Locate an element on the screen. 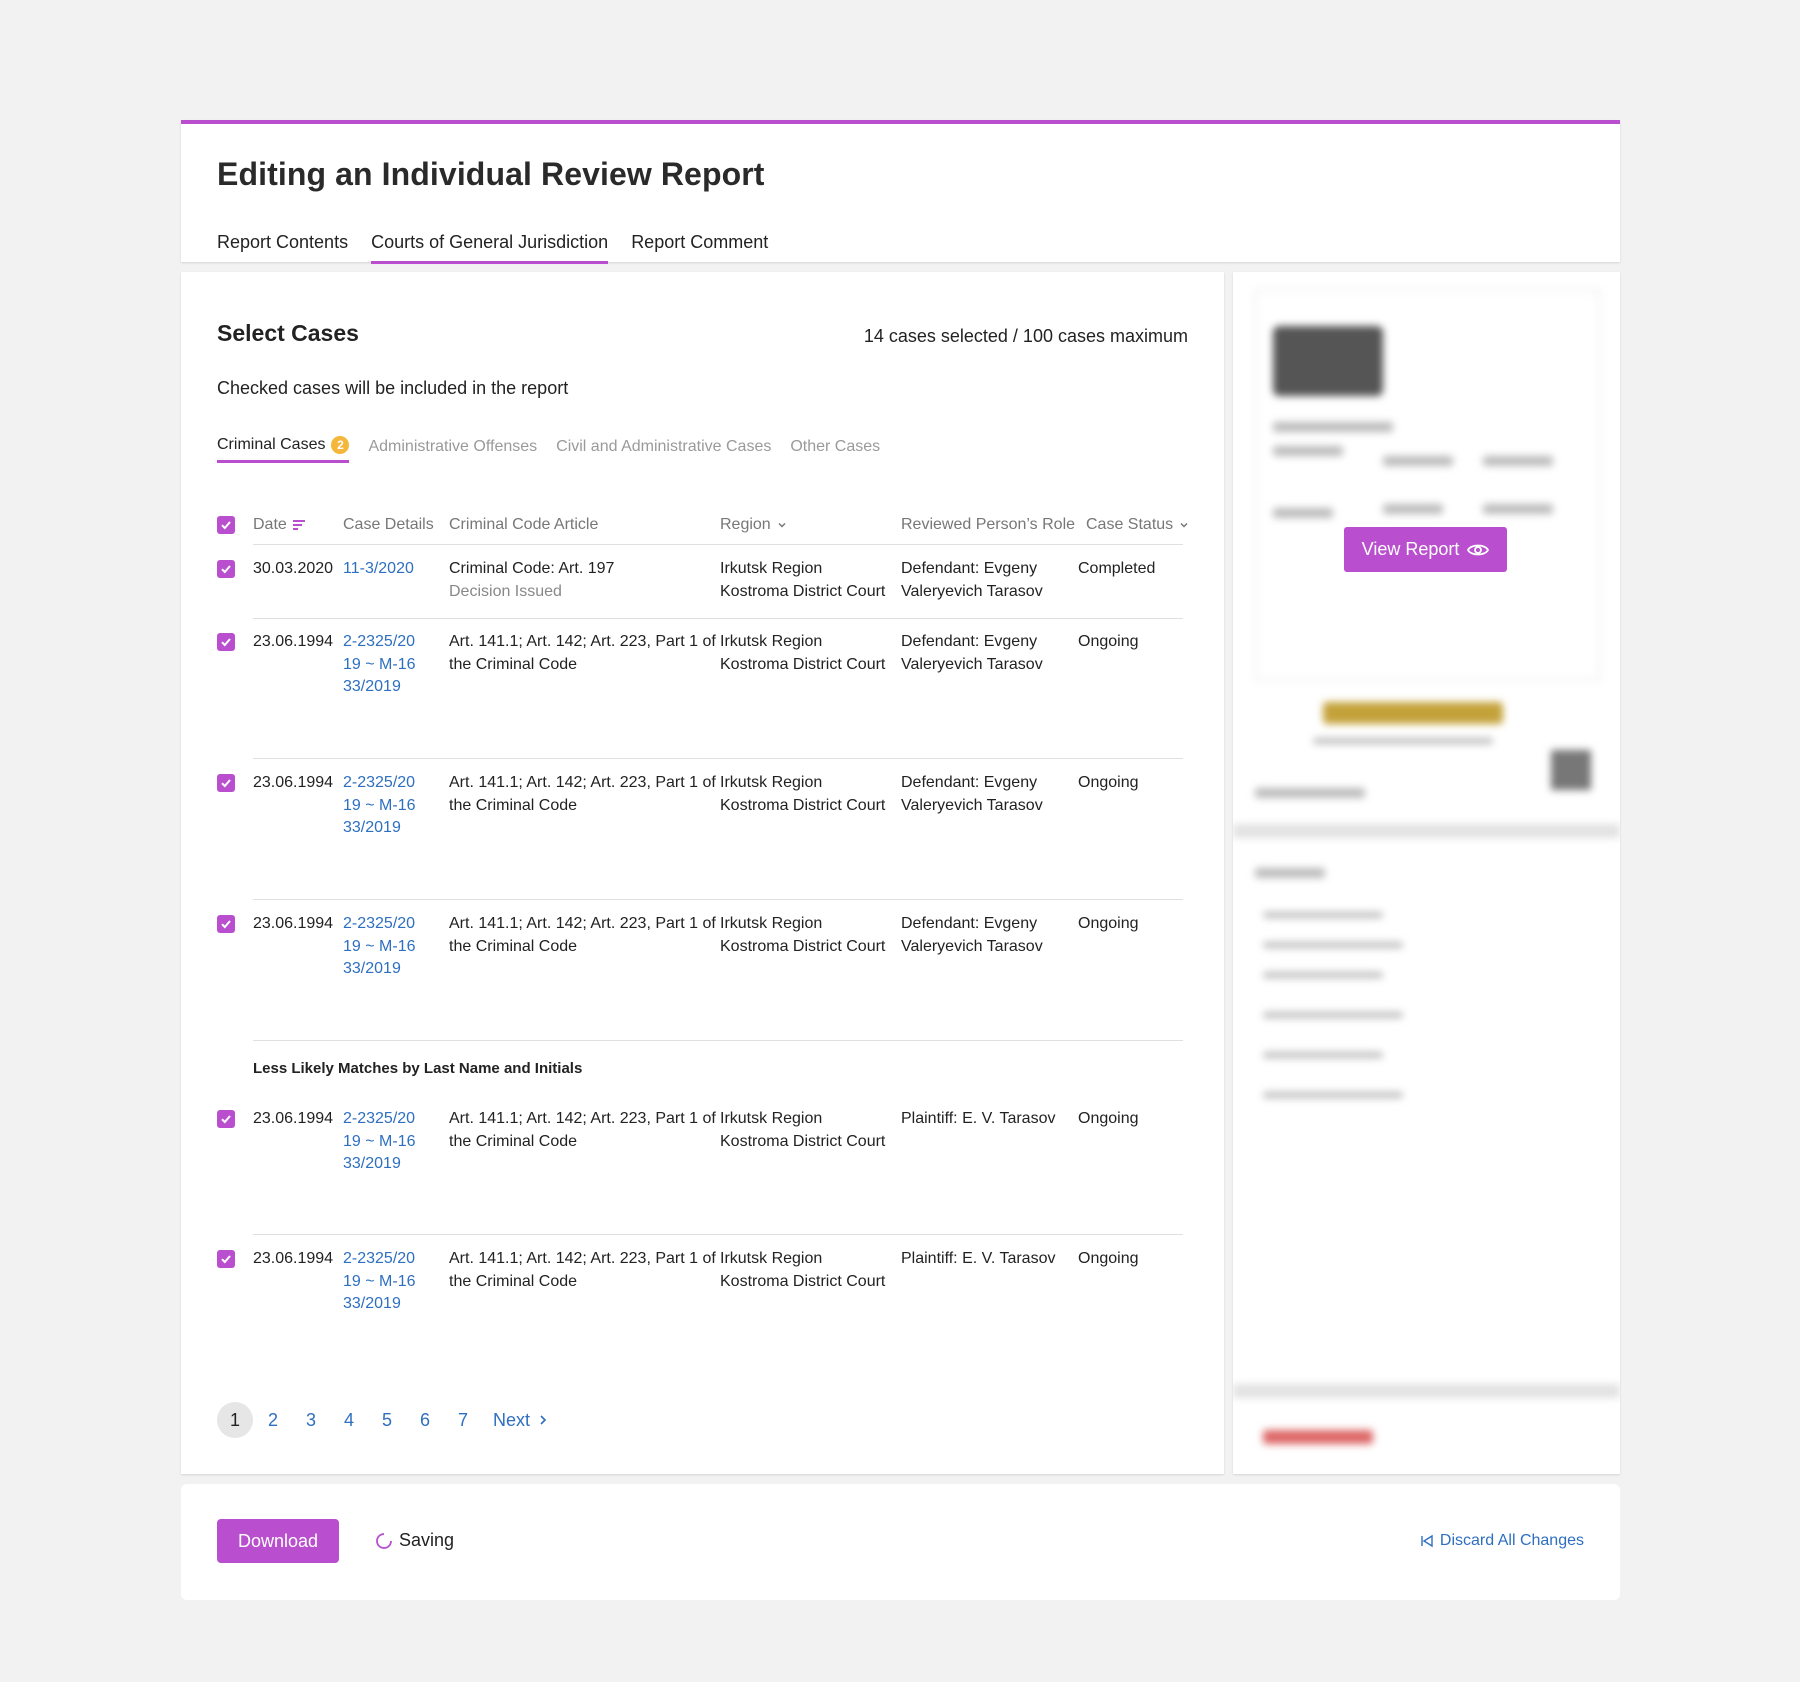  pagination: 1 2 3 4 5 6 7 Next is located at coordinates (382, 1420).